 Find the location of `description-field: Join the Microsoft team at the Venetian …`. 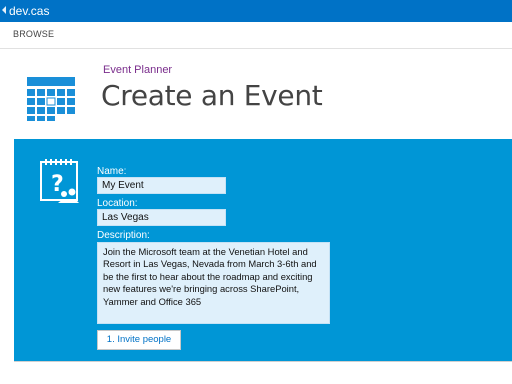

description-field: Join the Microsoft team at the Venetian … is located at coordinates (213, 283).